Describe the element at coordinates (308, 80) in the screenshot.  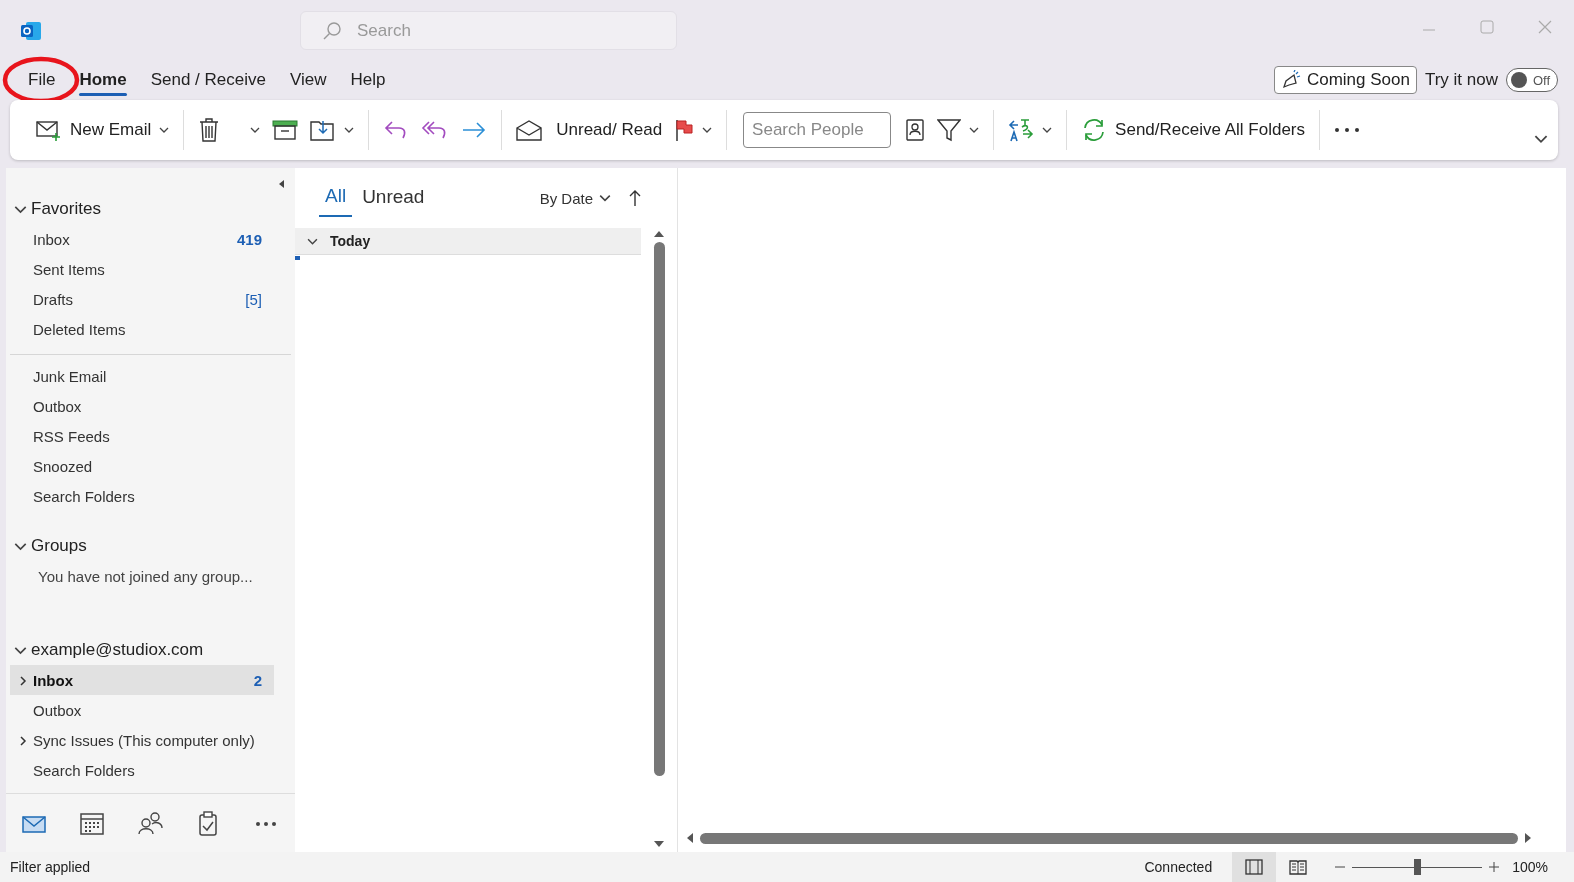
I see `menu-tab: View` at that location.